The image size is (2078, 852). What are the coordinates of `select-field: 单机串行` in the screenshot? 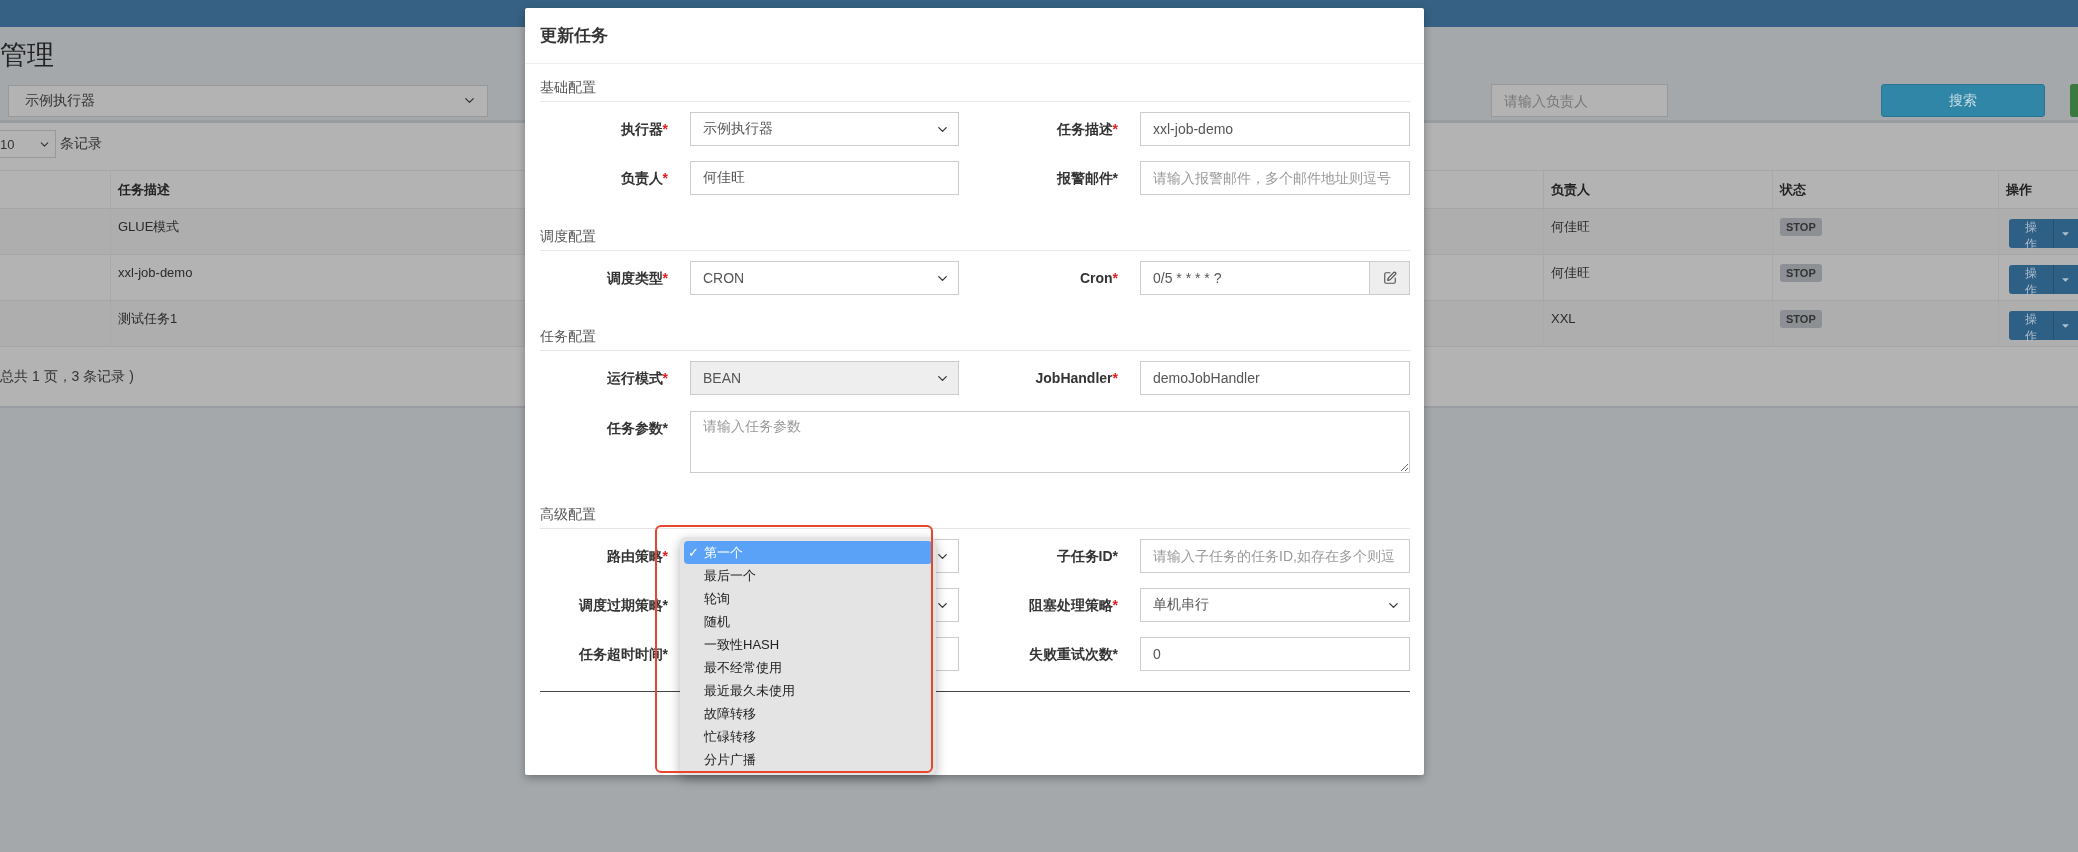 It's located at (1275, 605).